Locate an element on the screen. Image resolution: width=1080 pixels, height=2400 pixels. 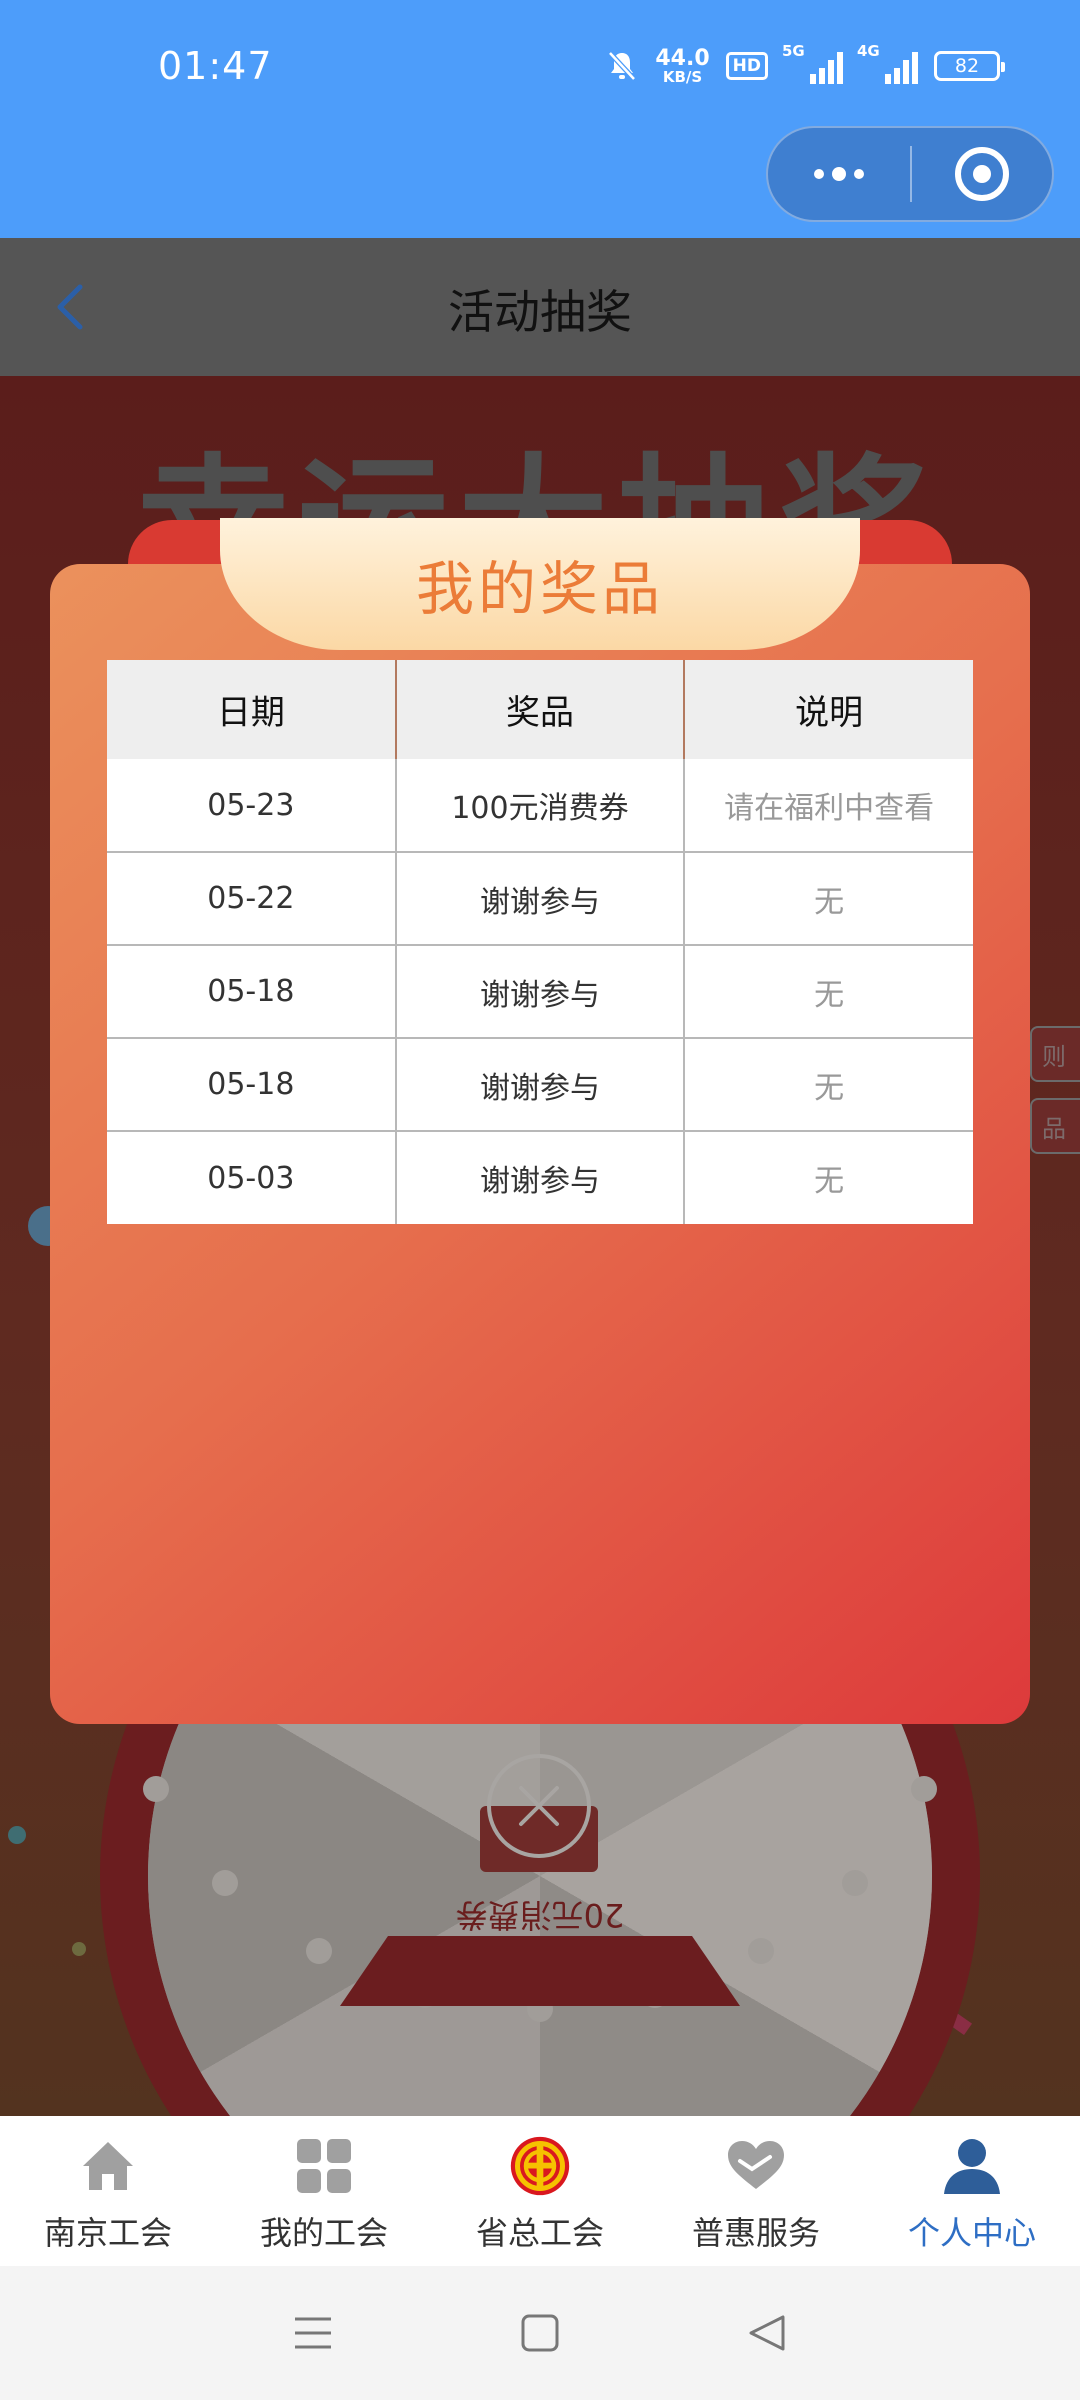
table-row: 05-23 100元消费券 请在福利中查看 is located at coordinates (540, 806).